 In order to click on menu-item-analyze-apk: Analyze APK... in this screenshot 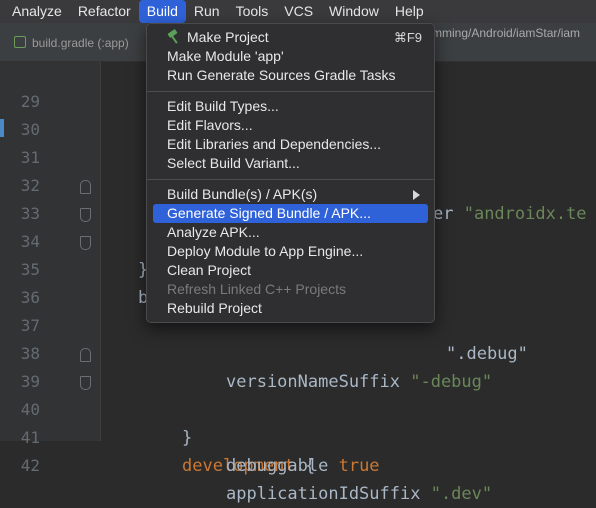, I will do `click(290, 232)`.